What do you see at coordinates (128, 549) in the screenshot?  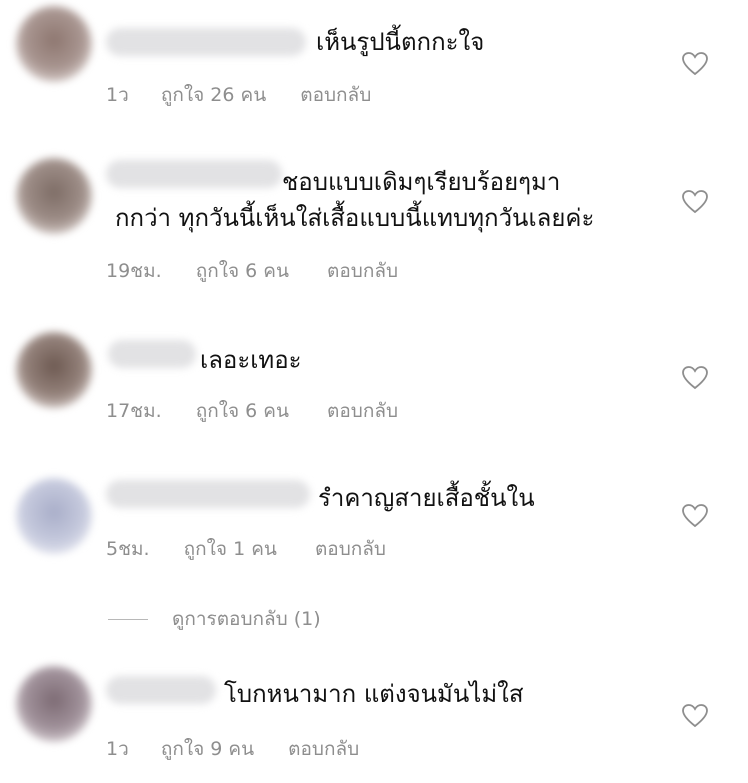 I see `comment-time: 5ชม.` at bounding box center [128, 549].